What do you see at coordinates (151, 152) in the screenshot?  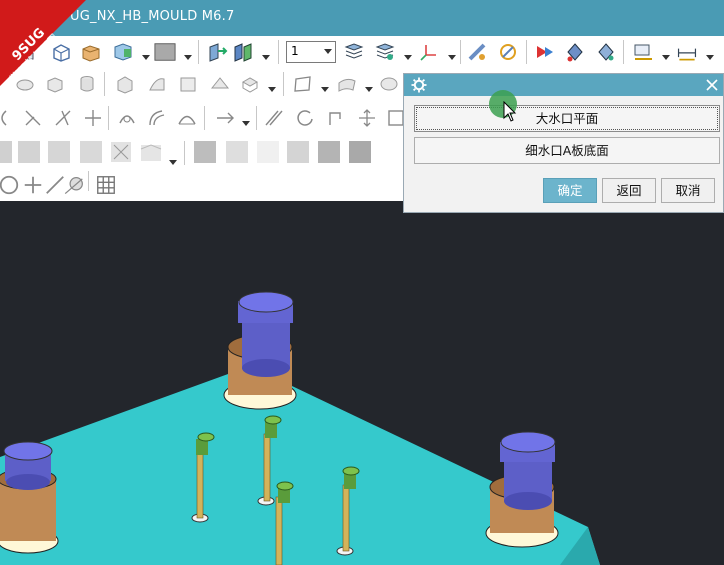 I see `studio-icon` at bounding box center [151, 152].